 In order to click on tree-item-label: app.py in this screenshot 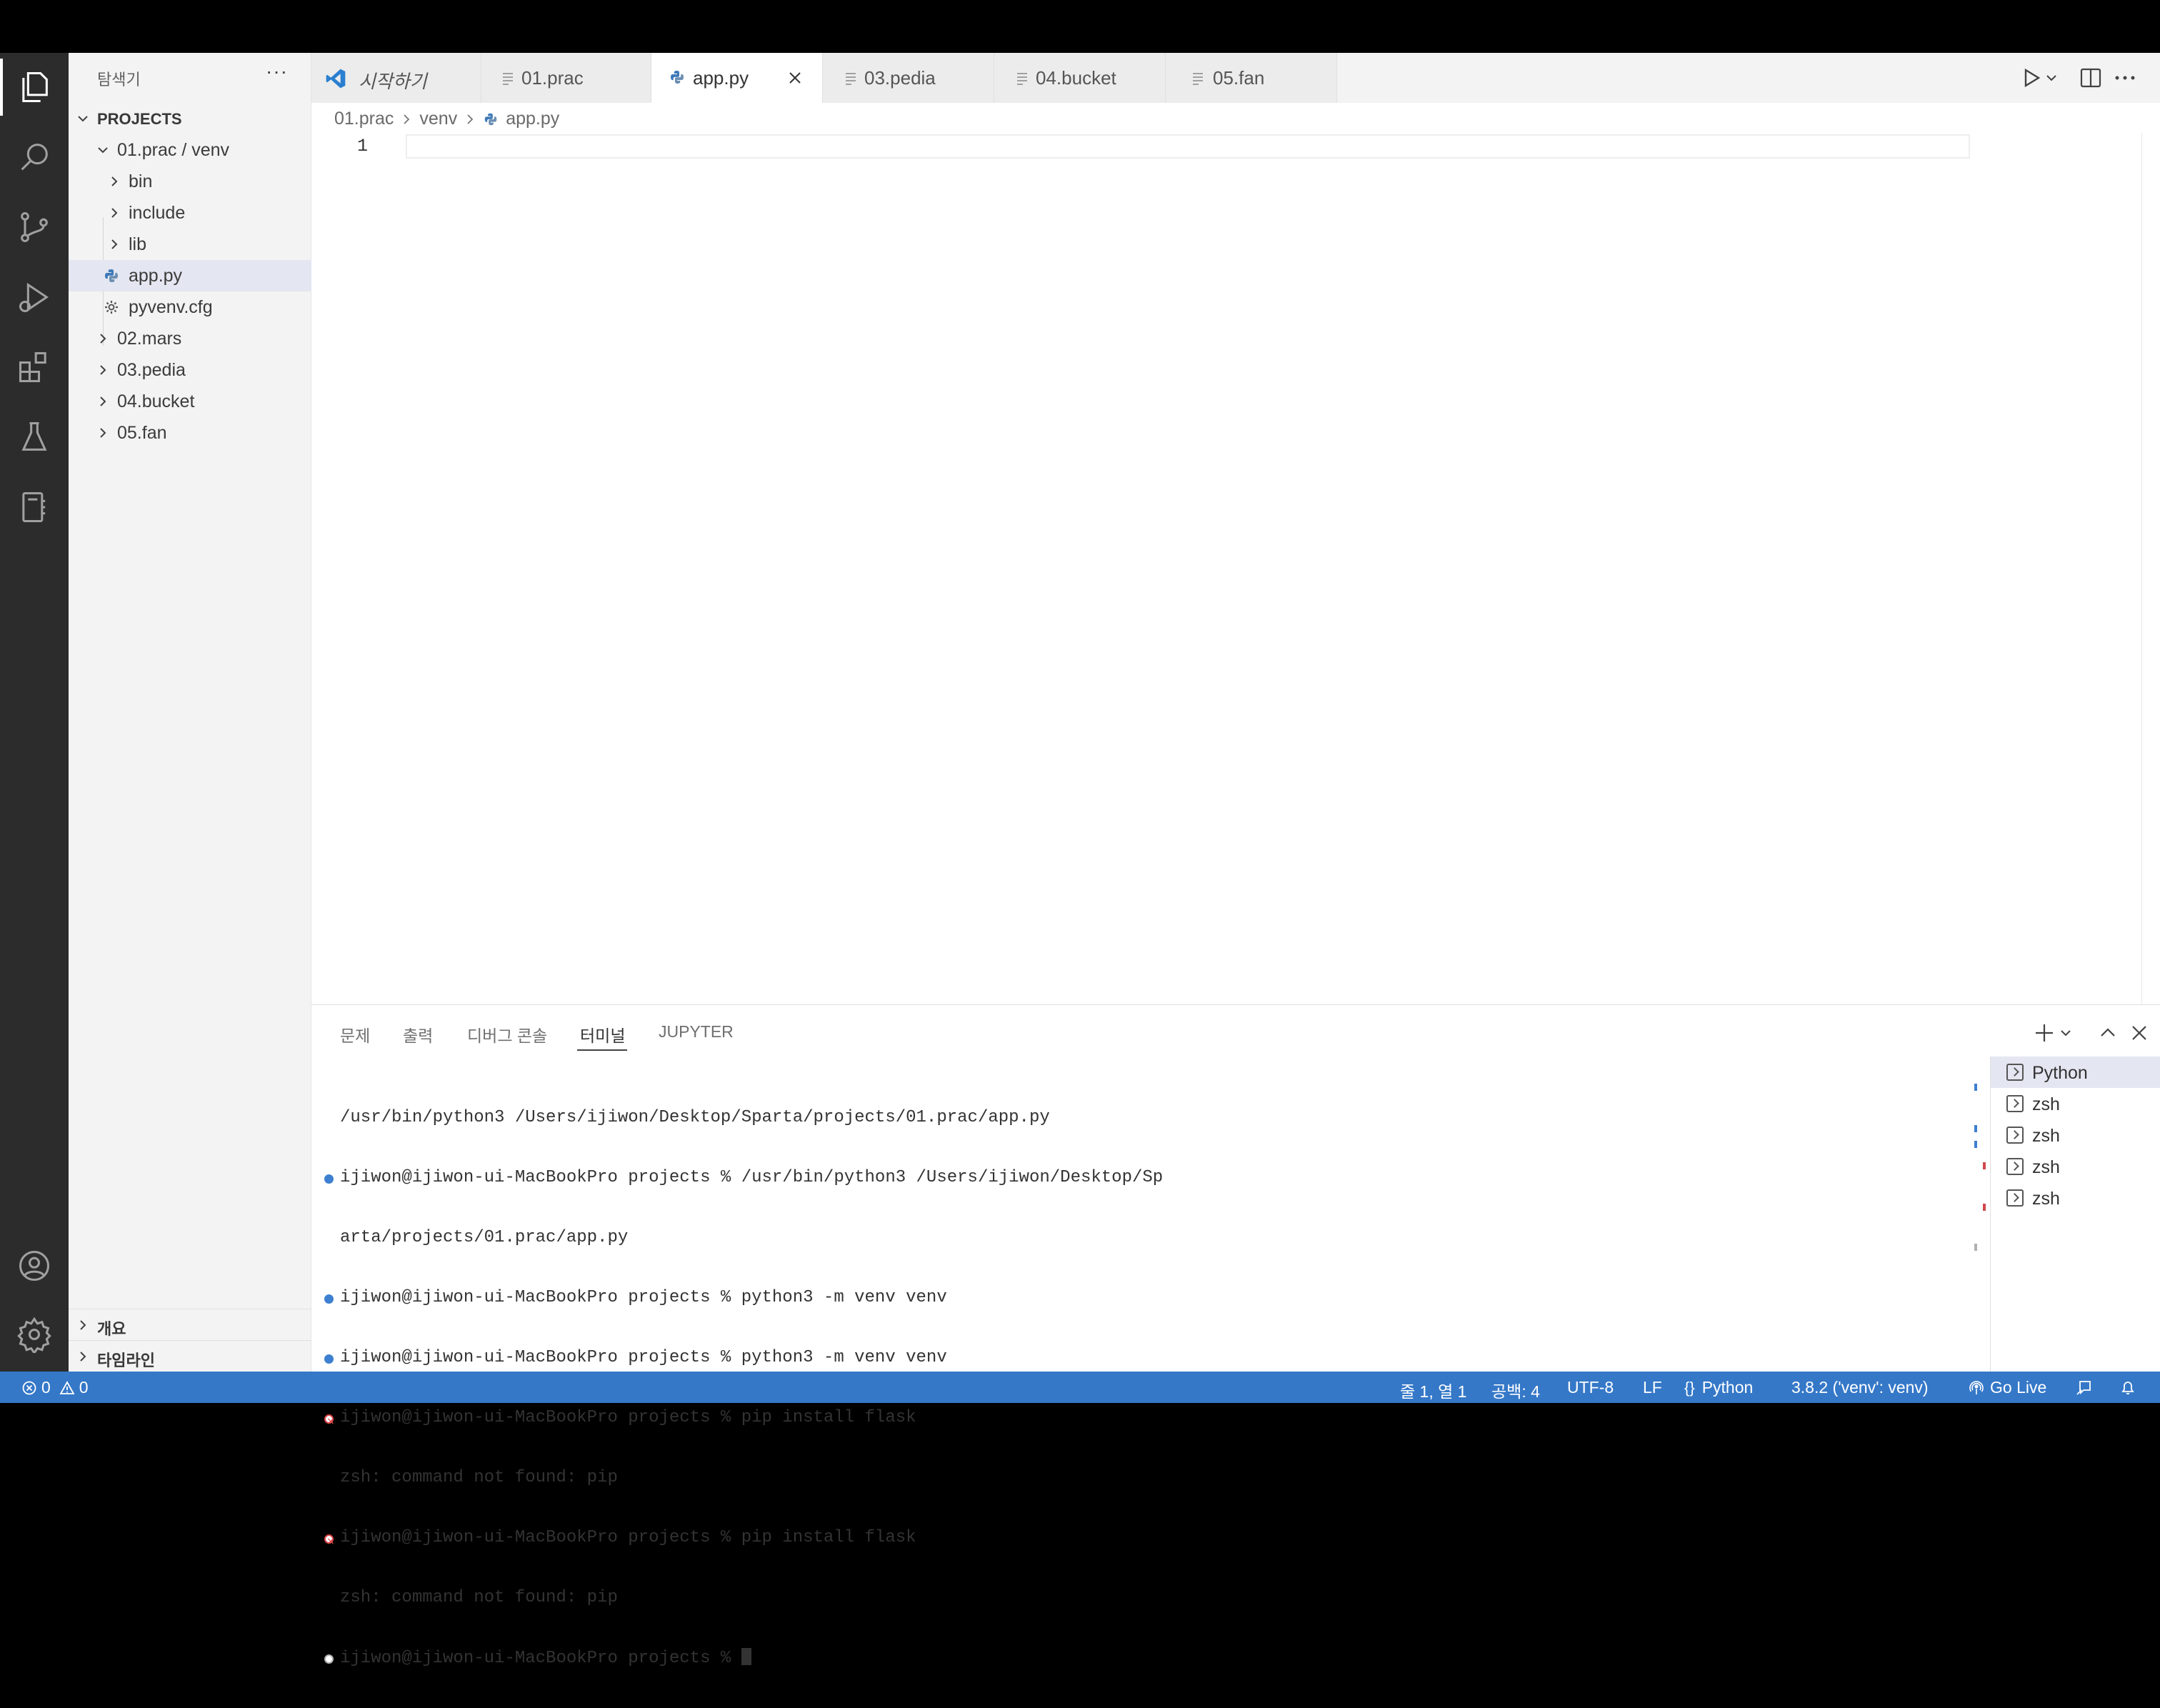, I will do `click(156, 276)`.